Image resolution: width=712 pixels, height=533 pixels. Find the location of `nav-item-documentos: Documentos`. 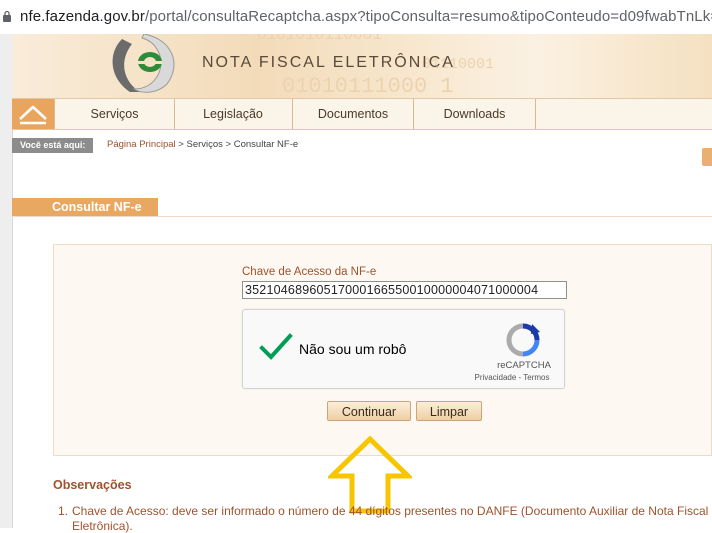

nav-item-documentos: Documentos is located at coordinates (353, 114).